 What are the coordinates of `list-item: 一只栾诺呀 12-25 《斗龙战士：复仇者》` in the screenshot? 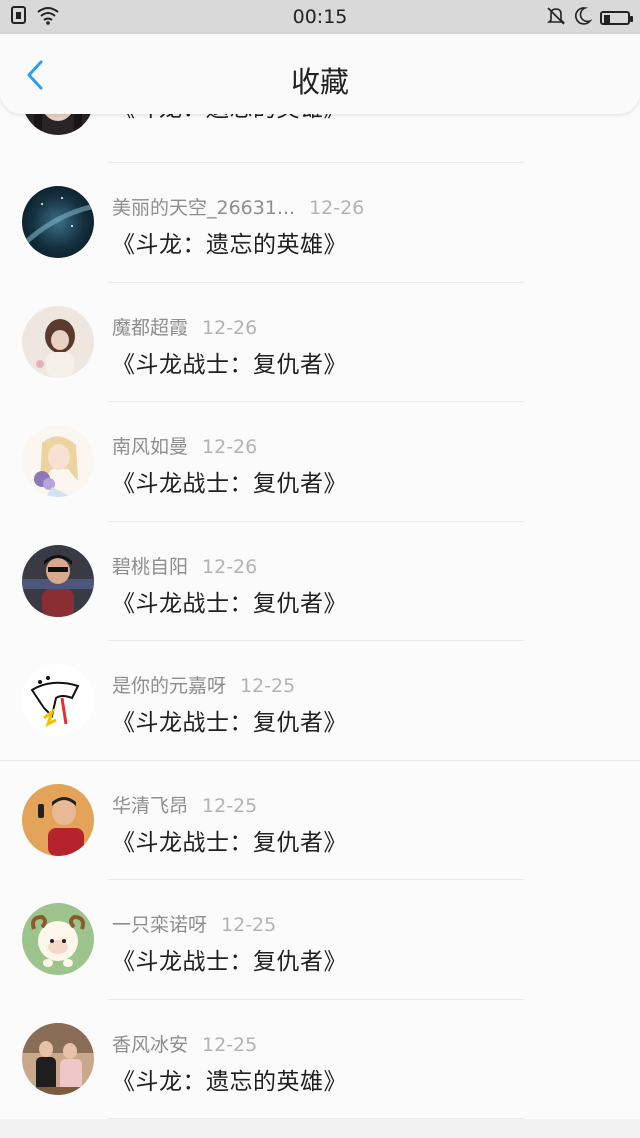 It's located at (320, 940).